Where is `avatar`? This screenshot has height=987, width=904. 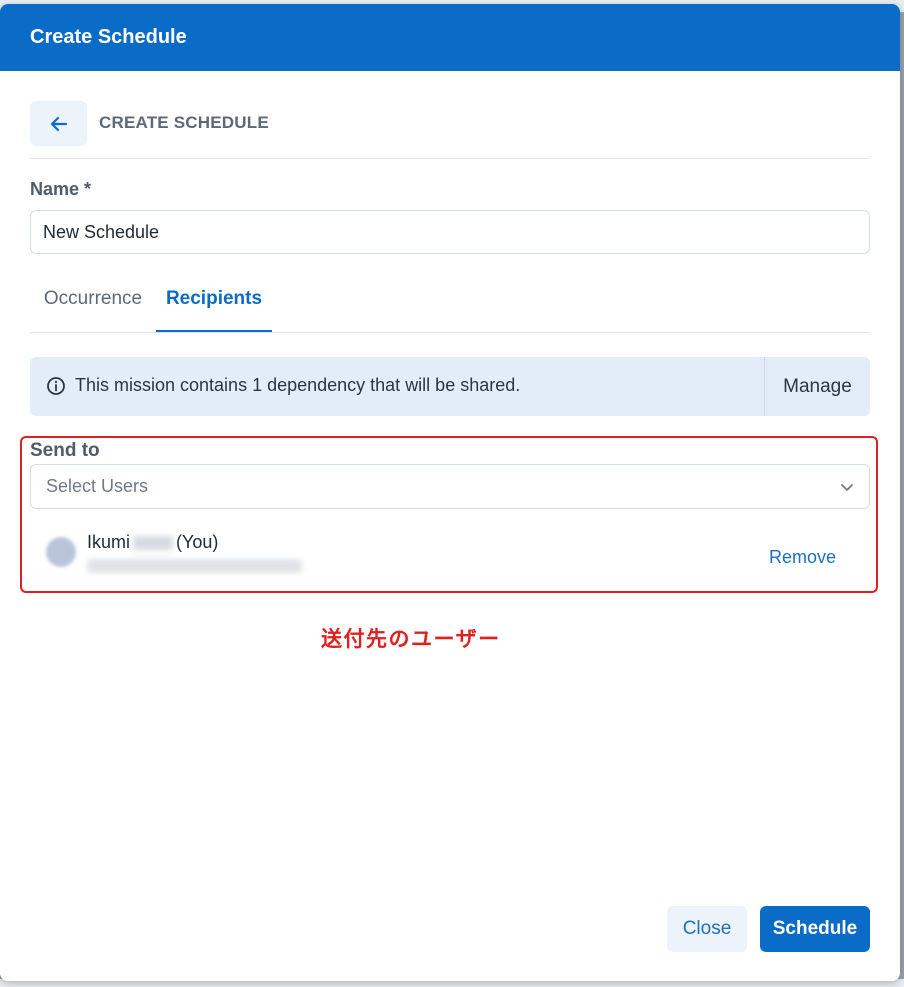
avatar is located at coordinates (61, 552).